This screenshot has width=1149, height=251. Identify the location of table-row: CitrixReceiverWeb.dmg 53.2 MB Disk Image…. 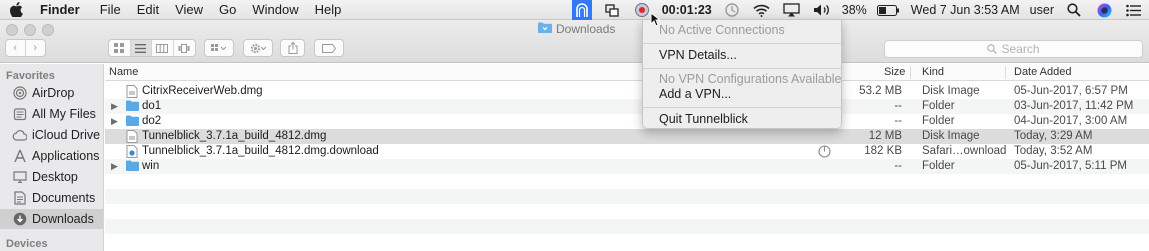
(627, 91).